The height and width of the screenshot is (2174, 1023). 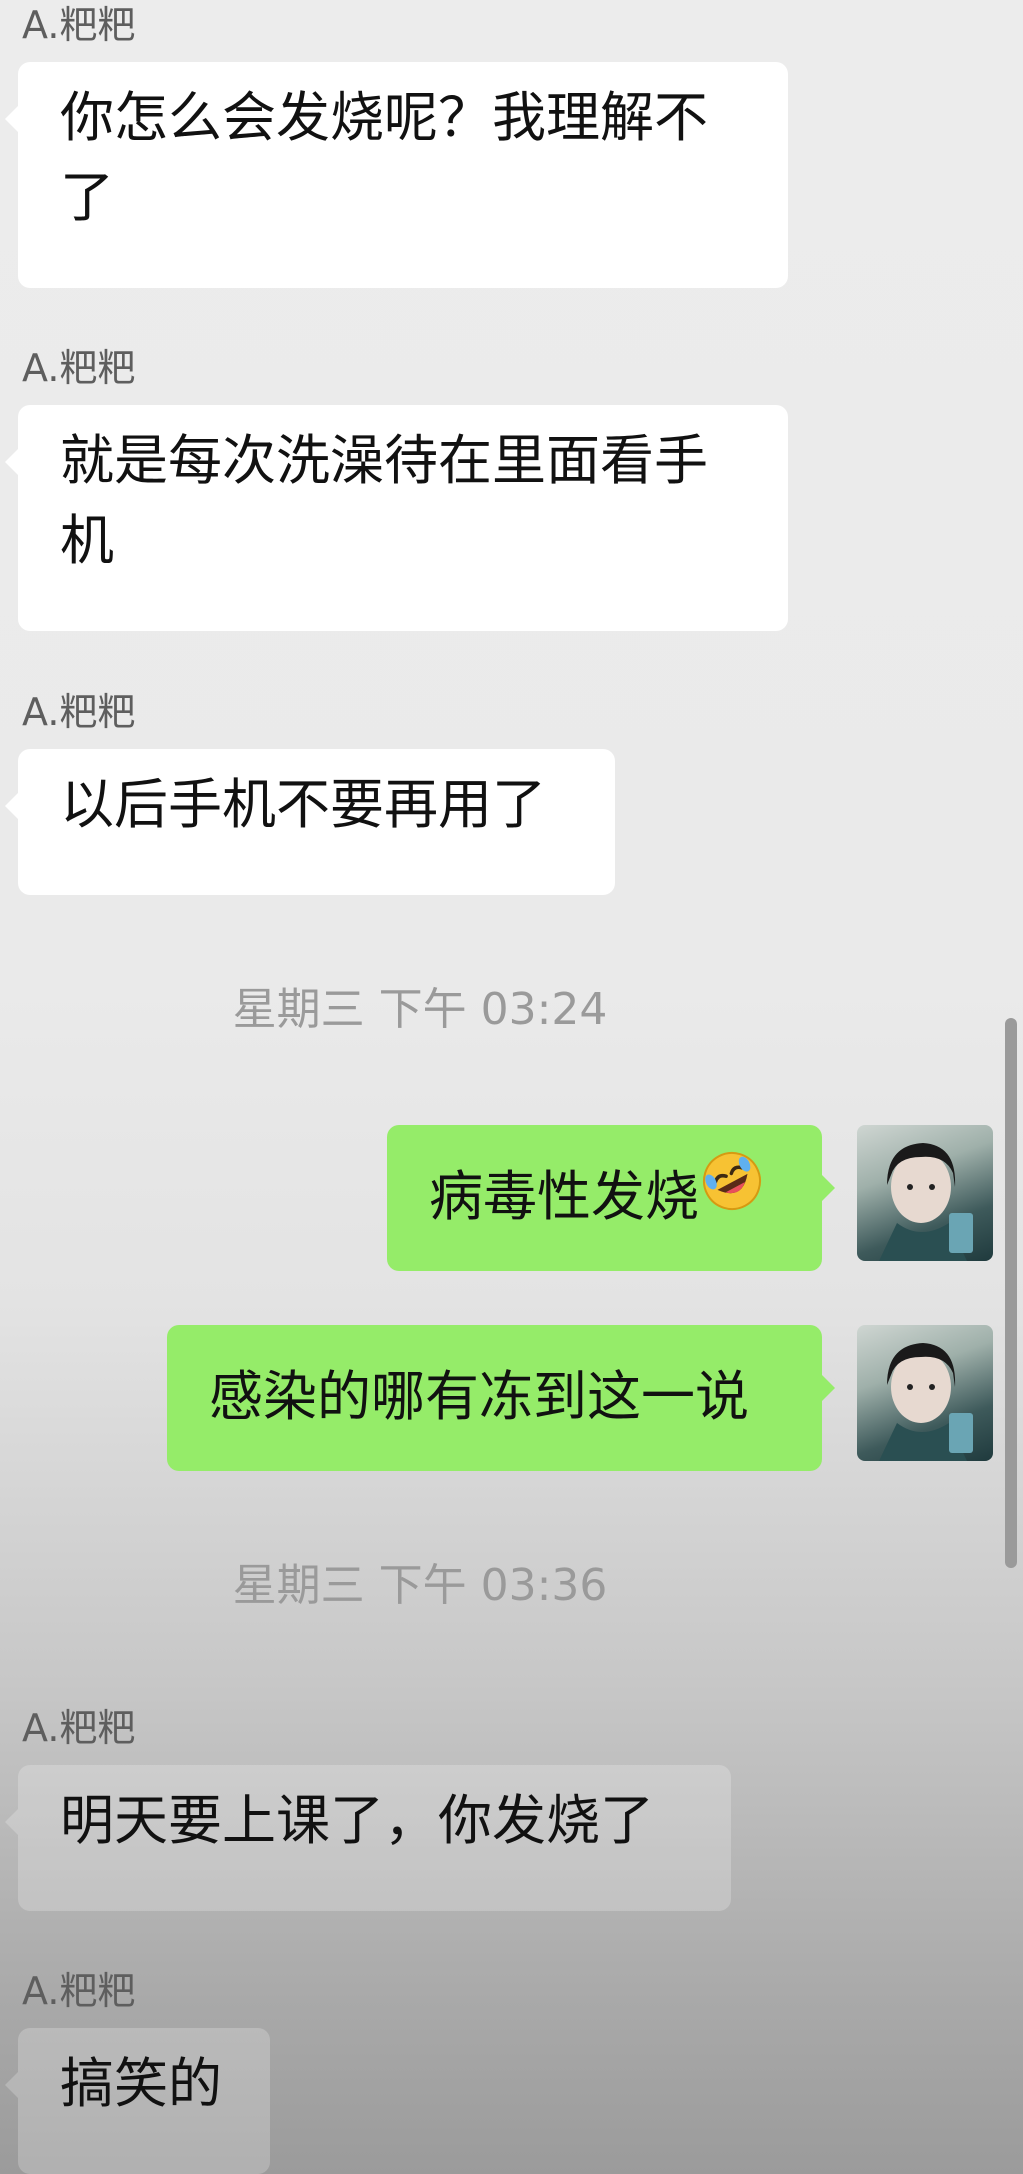 What do you see at coordinates (732, 1195) in the screenshot?
I see `rolling-on-floor-laughing-emoji` at bounding box center [732, 1195].